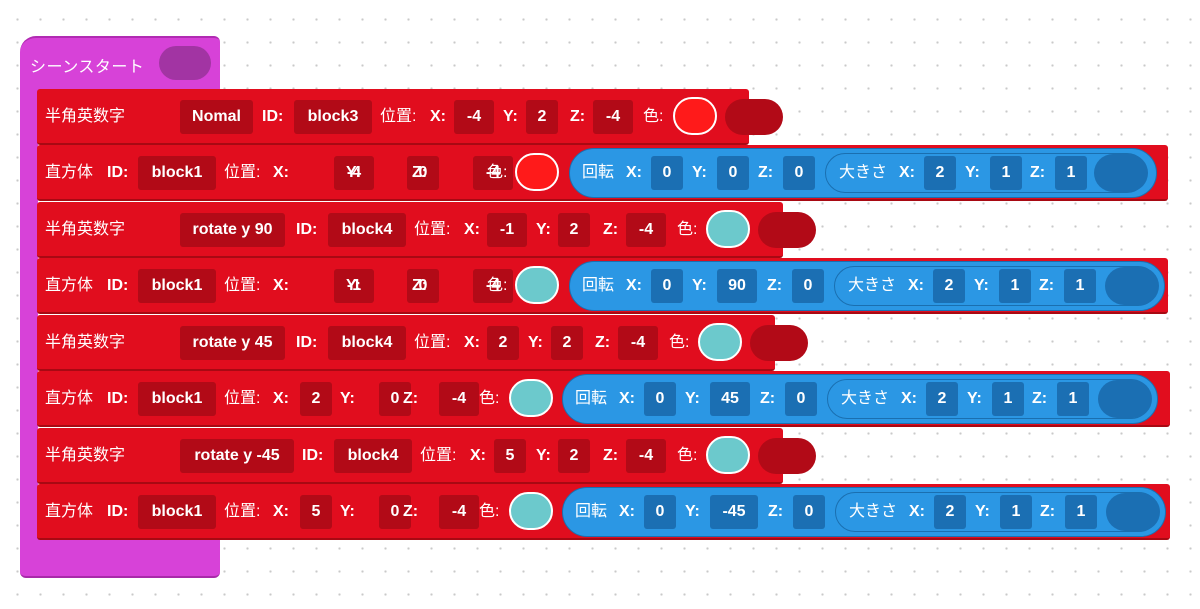 This screenshot has height=609, width=1200. Describe the element at coordinates (737, 286) in the screenshot. I see `rotation-y-input: 90` at that location.